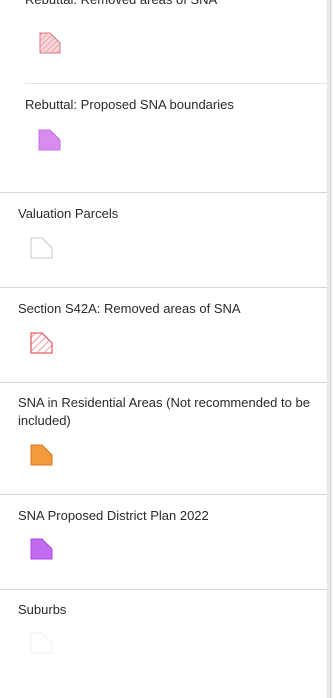  I want to click on legend-group-section-s42a, so click(165, 335).